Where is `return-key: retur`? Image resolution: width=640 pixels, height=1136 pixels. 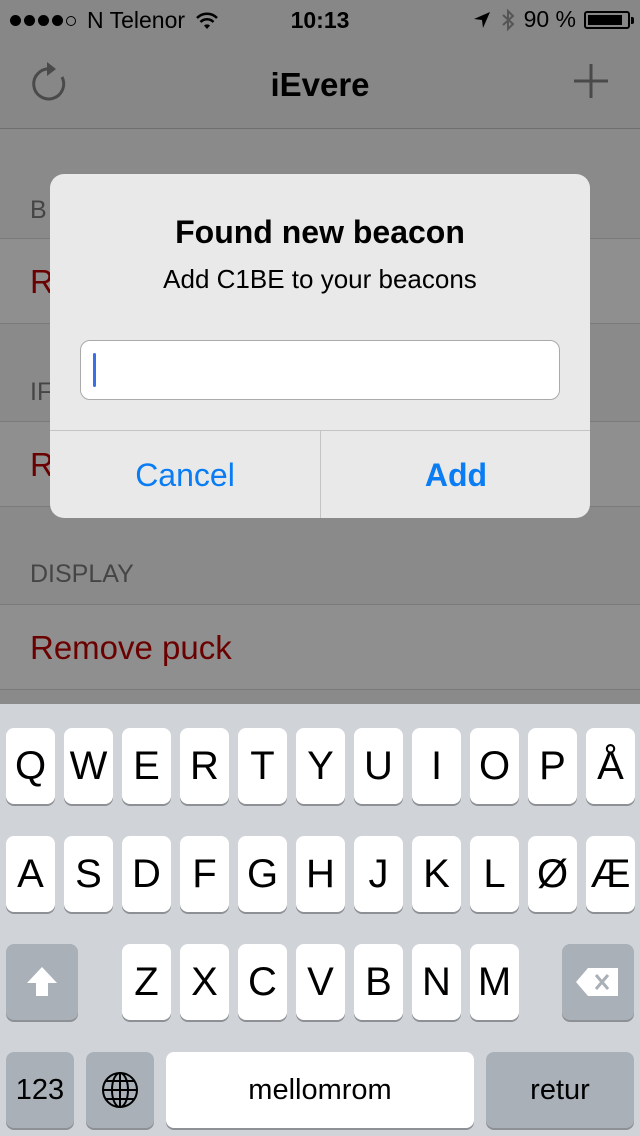 return-key: retur is located at coordinates (560, 1090).